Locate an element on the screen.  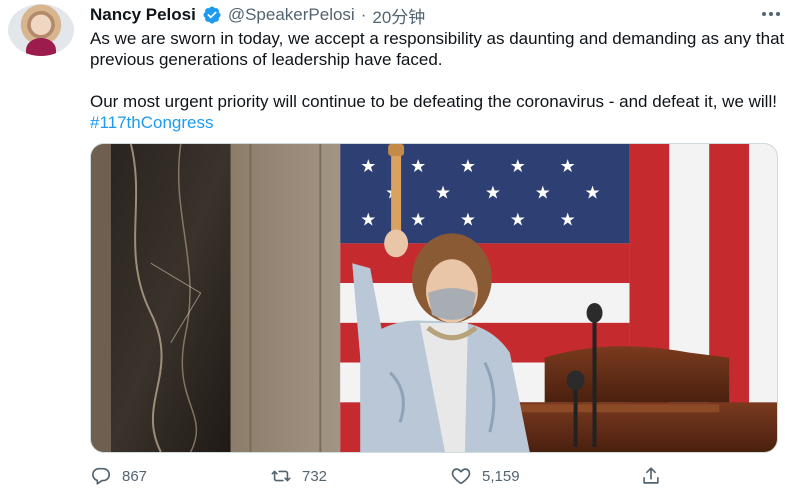
retweet-count: 732 is located at coordinates (315, 476).